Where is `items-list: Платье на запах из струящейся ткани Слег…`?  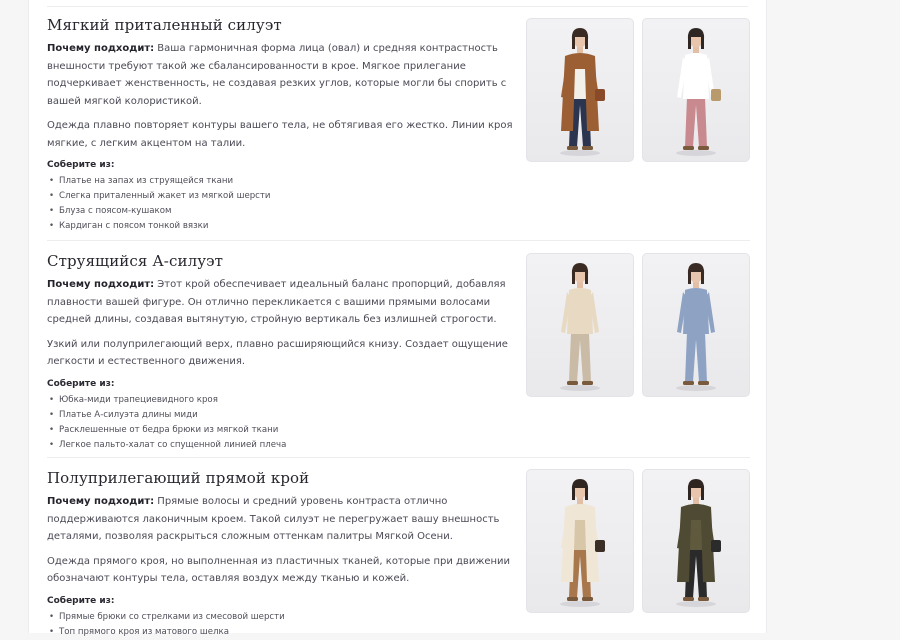 items-list: Платье на запах из струящейся ткани Слег… is located at coordinates (282, 204).